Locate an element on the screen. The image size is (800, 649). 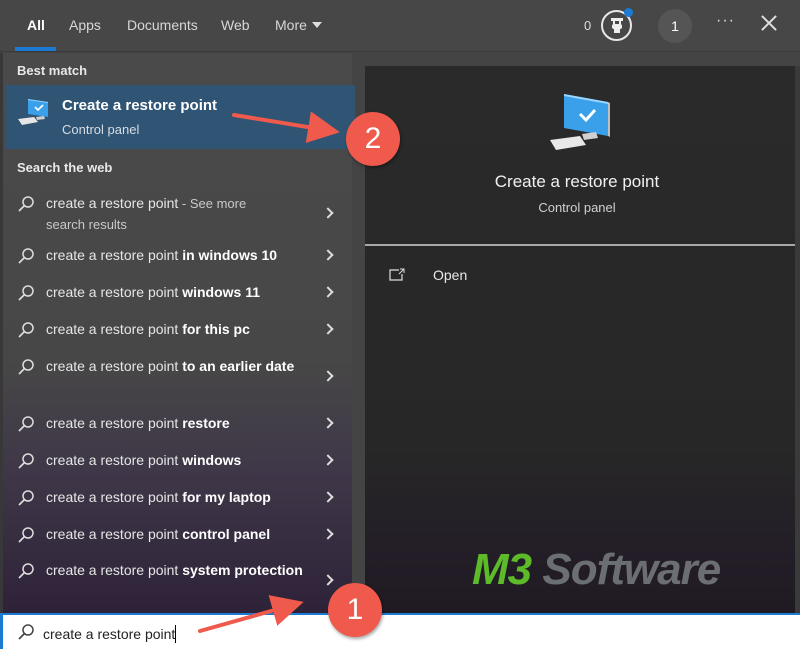
see-more-line2: search results is located at coordinates (86, 224).